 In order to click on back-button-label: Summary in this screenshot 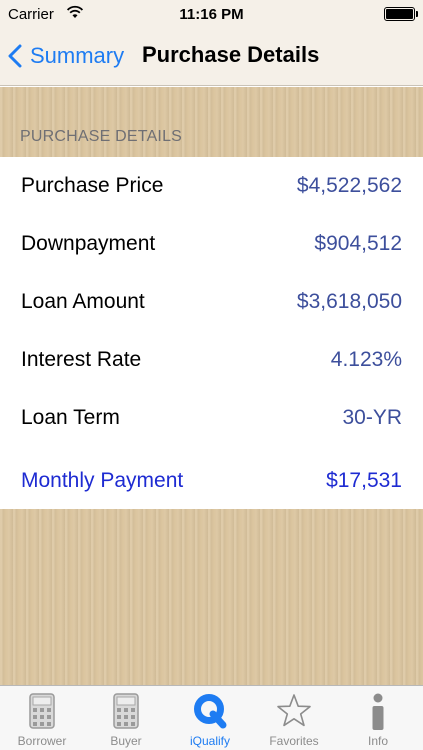, I will do `click(77, 55)`.